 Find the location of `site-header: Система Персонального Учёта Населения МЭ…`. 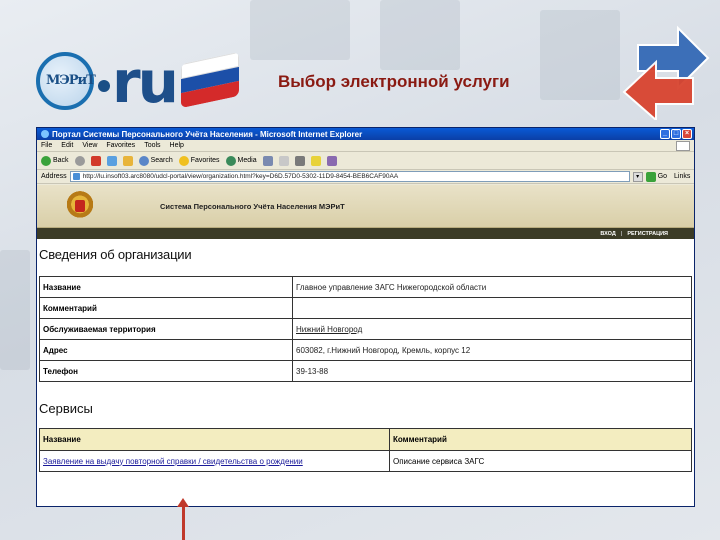

site-header: Система Персонального Учёта Населения МЭ… is located at coordinates (365, 206).